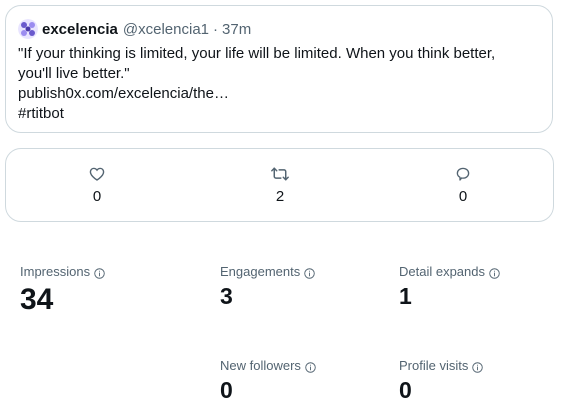 Image resolution: width=571 pixels, height=414 pixels. I want to click on impressions-value: 34, so click(37, 299).